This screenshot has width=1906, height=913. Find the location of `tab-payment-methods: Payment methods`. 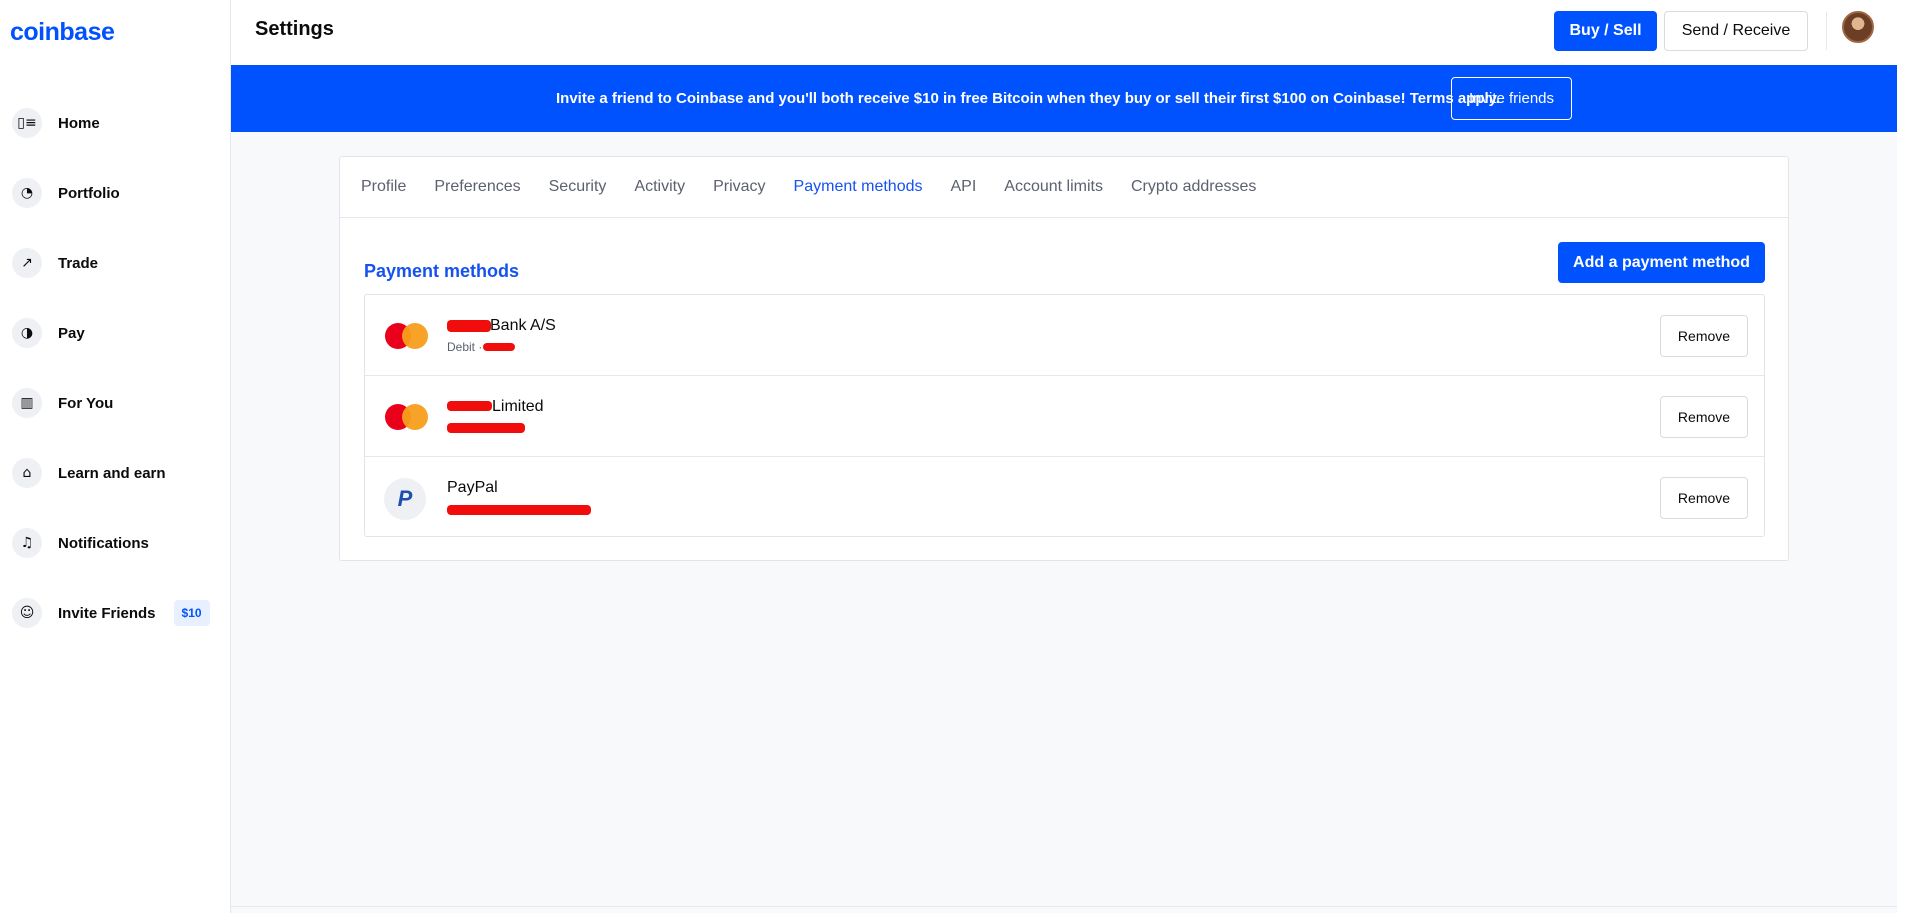

tab-payment-methods: Payment methods is located at coordinates (858, 187).